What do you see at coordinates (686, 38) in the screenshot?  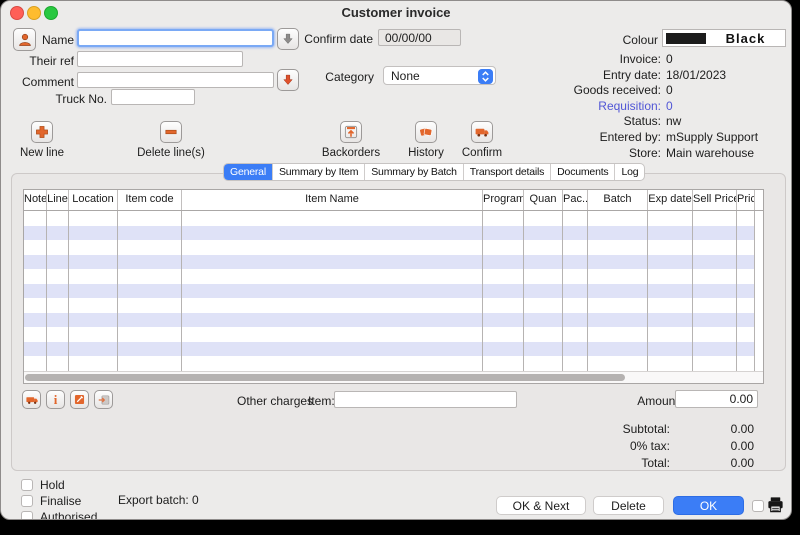 I see `colour-swatch` at bounding box center [686, 38].